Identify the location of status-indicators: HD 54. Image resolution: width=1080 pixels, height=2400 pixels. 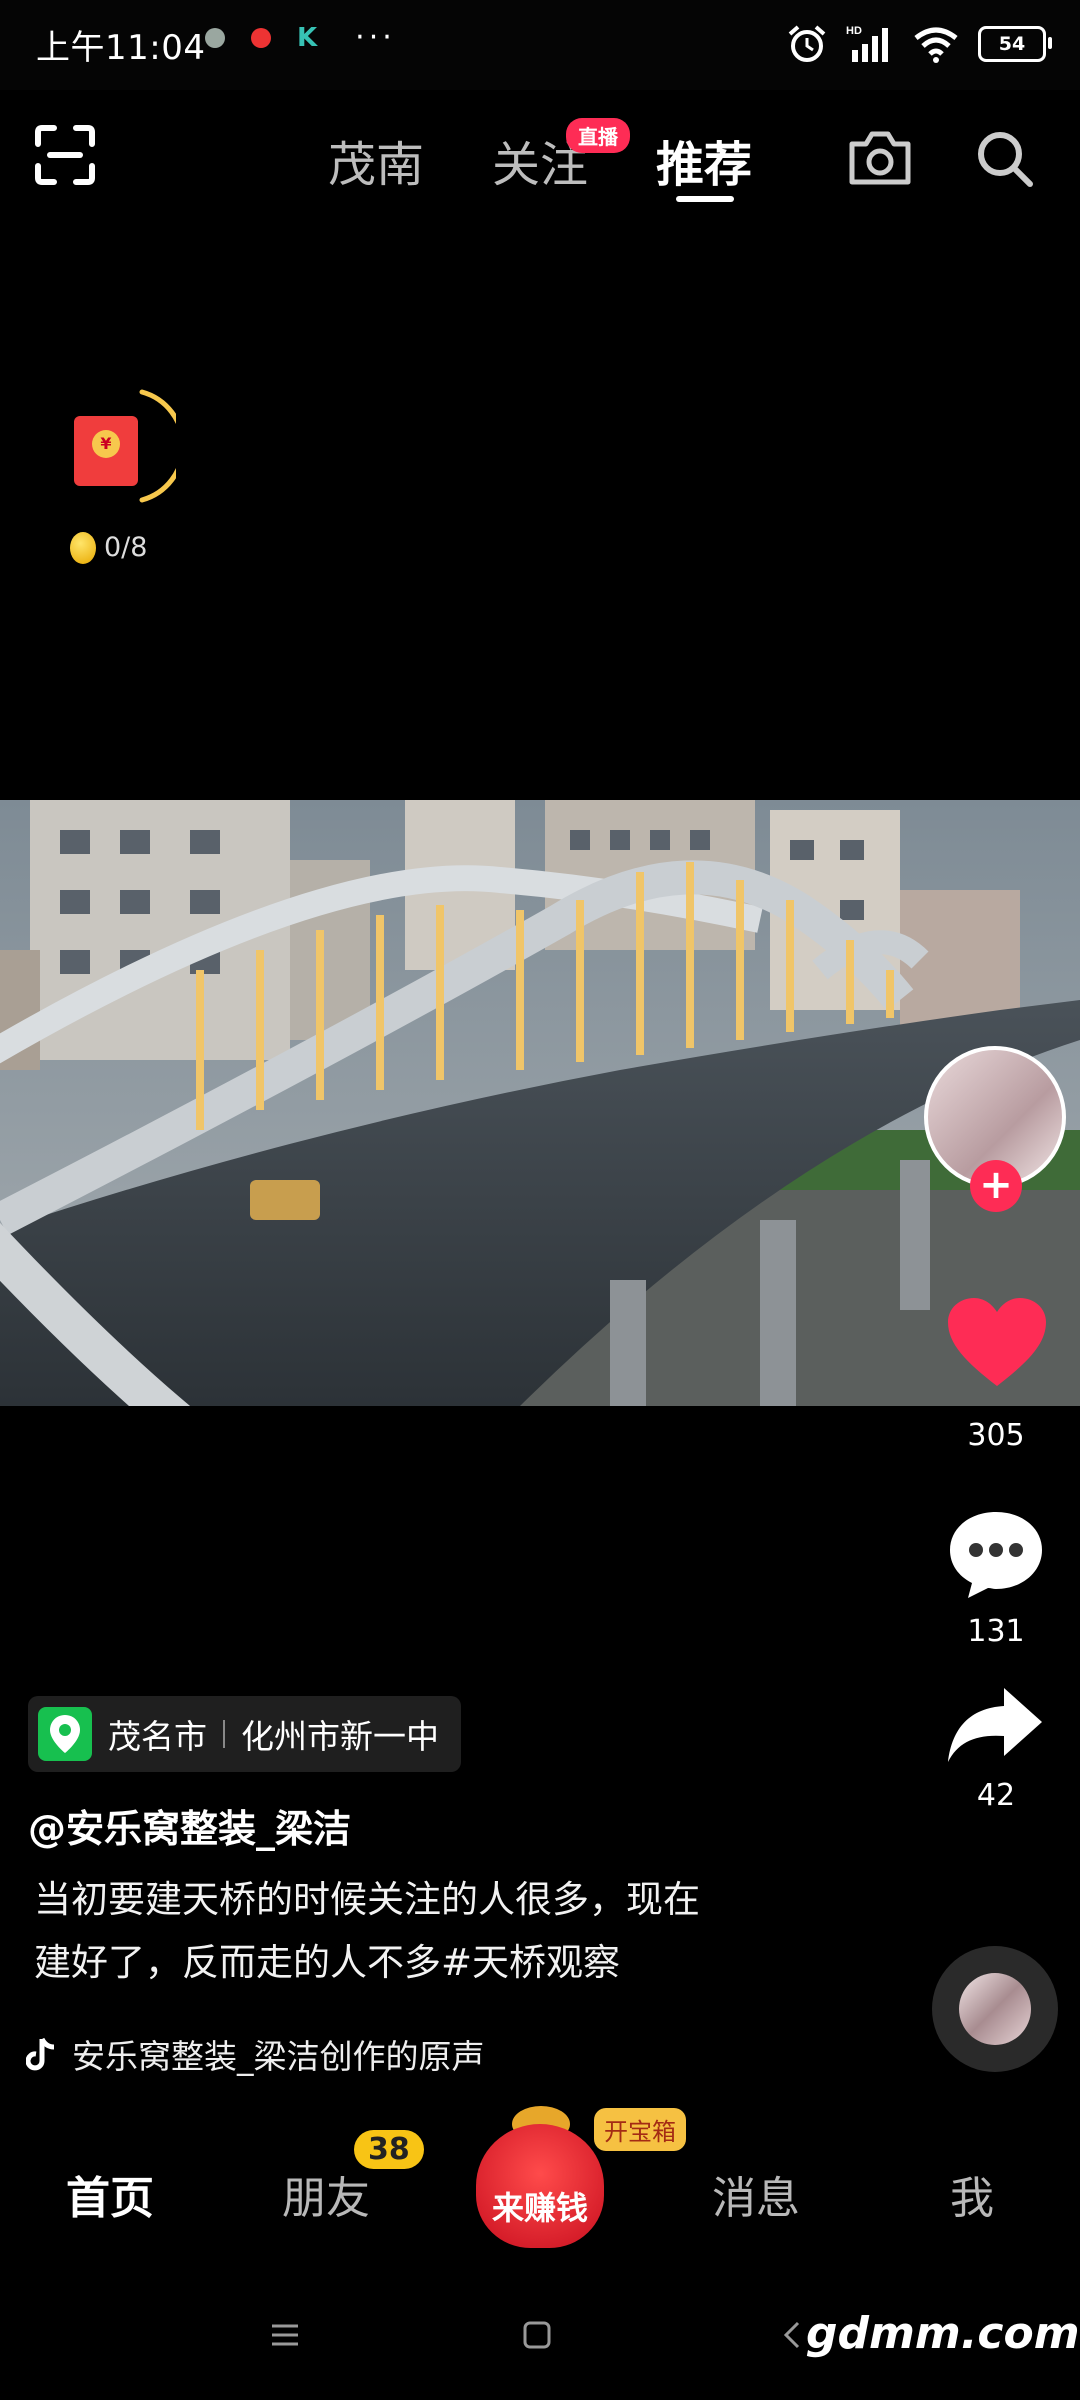
(919, 44).